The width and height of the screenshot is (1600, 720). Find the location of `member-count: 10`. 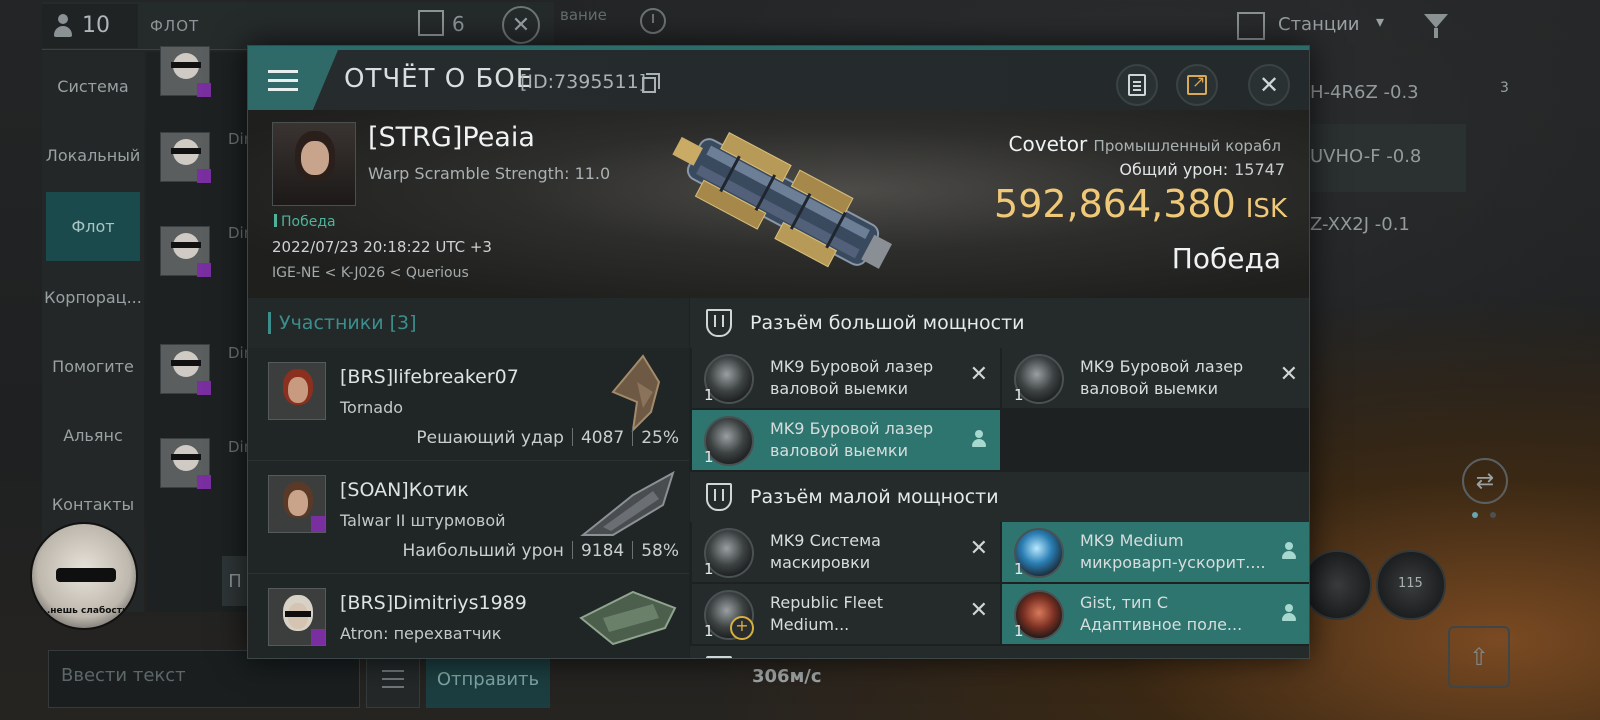

member-count: 10 is located at coordinates (90, 25).